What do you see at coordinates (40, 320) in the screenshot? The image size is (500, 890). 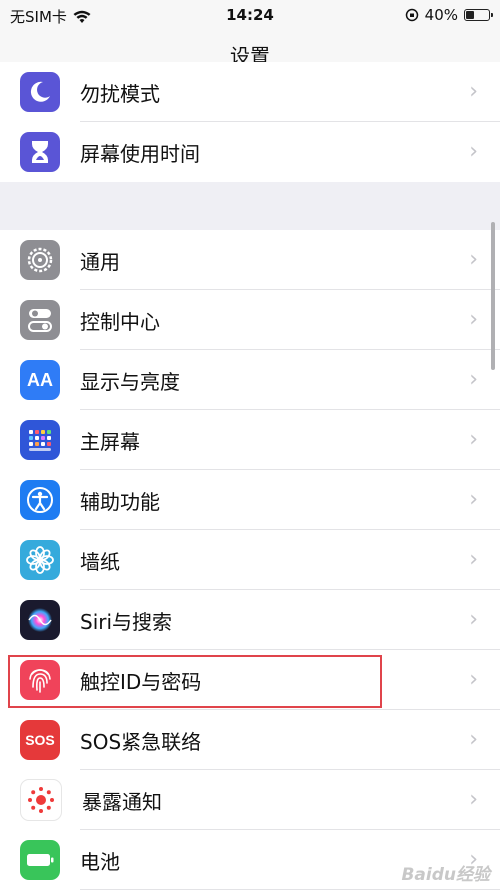 I see `toggles-icon` at bounding box center [40, 320].